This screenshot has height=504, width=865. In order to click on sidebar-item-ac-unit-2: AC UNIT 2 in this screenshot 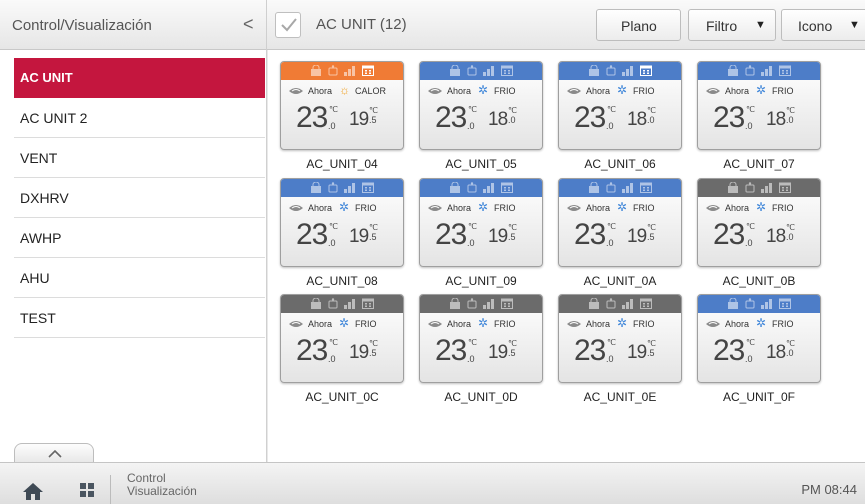, I will do `click(139, 118)`.